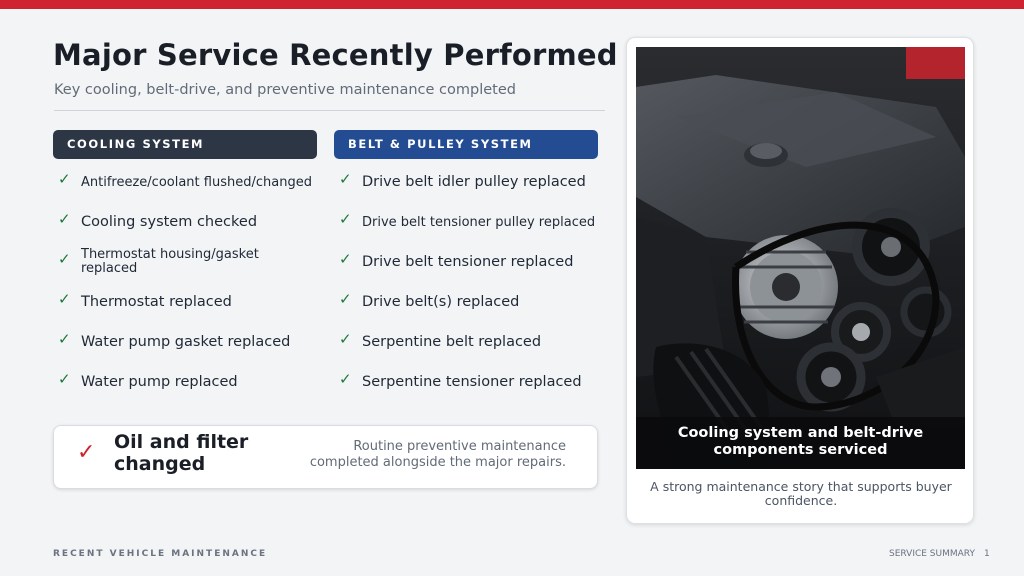 This screenshot has height=576, width=1024. Describe the element at coordinates (170, 261) in the screenshot. I see `list-item-label: Thermostat housing/gasket replaced` at that location.